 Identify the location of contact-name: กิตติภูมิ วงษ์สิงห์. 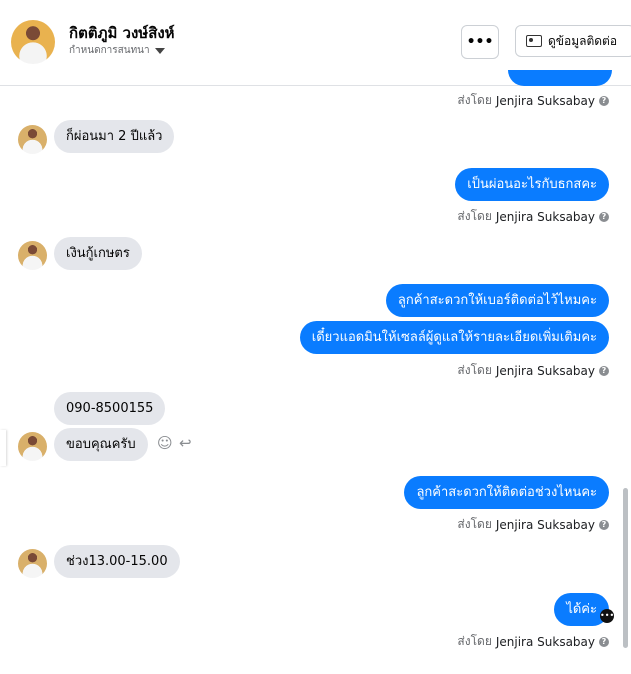
(122, 33).